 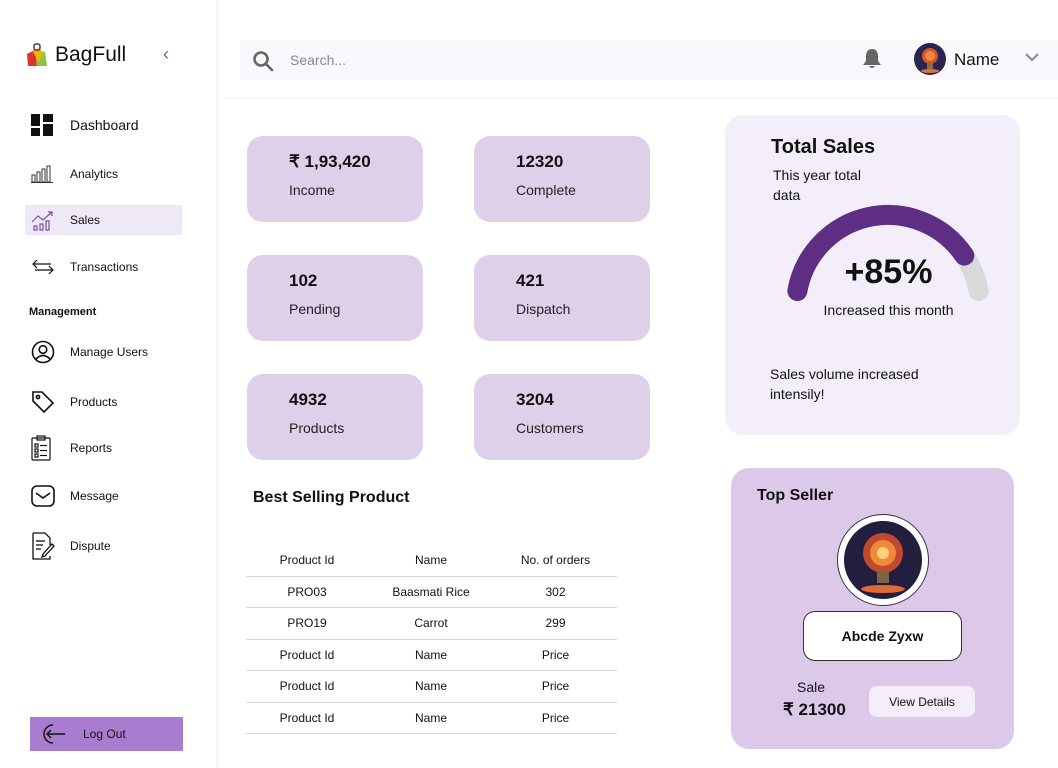 I want to click on sidebar-item-label: Dashboard, so click(x=104, y=125).